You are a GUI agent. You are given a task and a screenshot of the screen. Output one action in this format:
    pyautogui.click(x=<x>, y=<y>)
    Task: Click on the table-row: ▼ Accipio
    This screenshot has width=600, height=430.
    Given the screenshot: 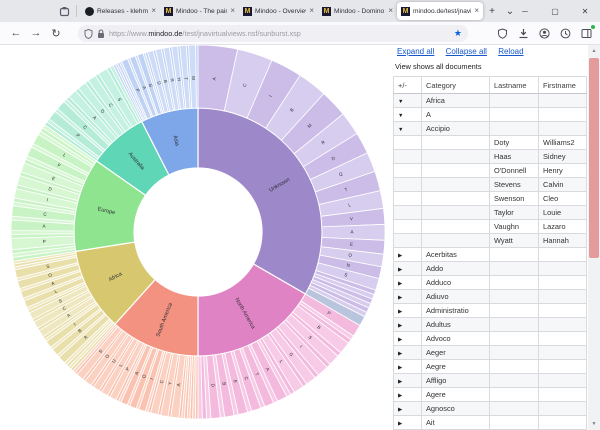 What is the action you would take?
    pyautogui.click(x=490, y=128)
    